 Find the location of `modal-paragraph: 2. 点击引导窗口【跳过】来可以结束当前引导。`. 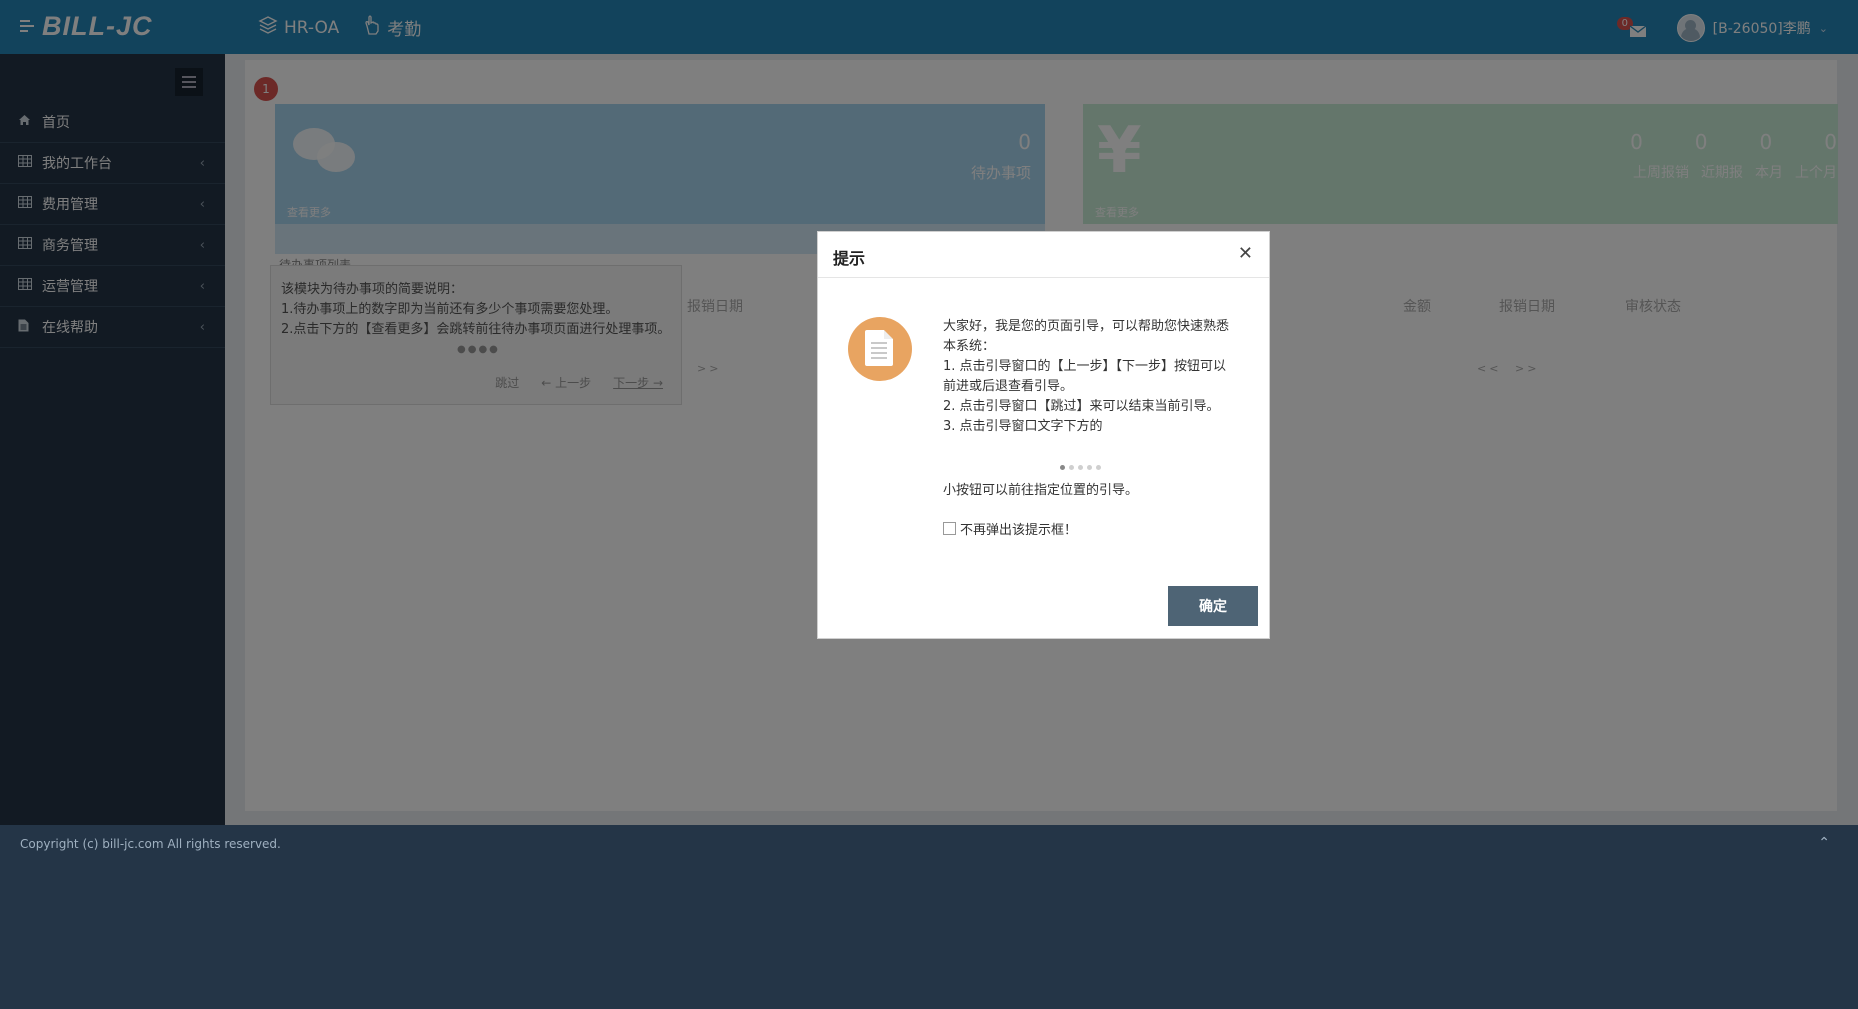

modal-paragraph: 2. 点击引导窗口【跳过】来可以结束当前引导。 is located at coordinates (1081, 406).